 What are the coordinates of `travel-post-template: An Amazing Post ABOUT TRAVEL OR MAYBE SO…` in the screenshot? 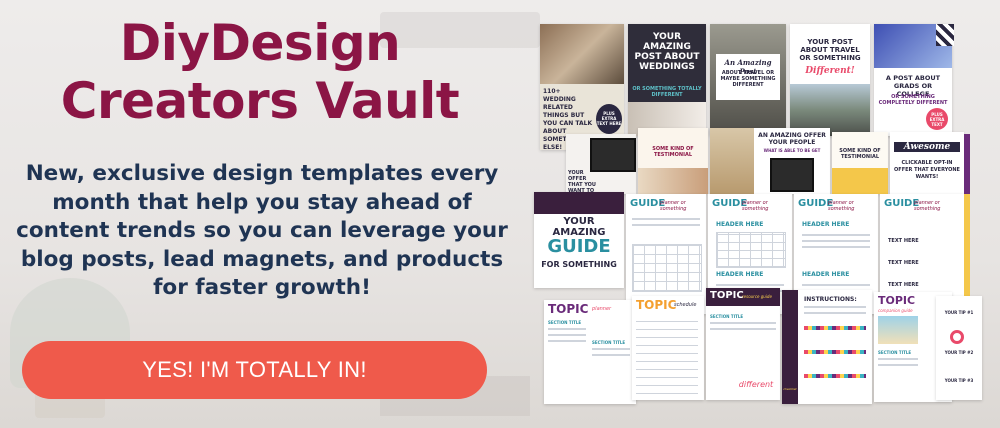 It's located at (748, 80).